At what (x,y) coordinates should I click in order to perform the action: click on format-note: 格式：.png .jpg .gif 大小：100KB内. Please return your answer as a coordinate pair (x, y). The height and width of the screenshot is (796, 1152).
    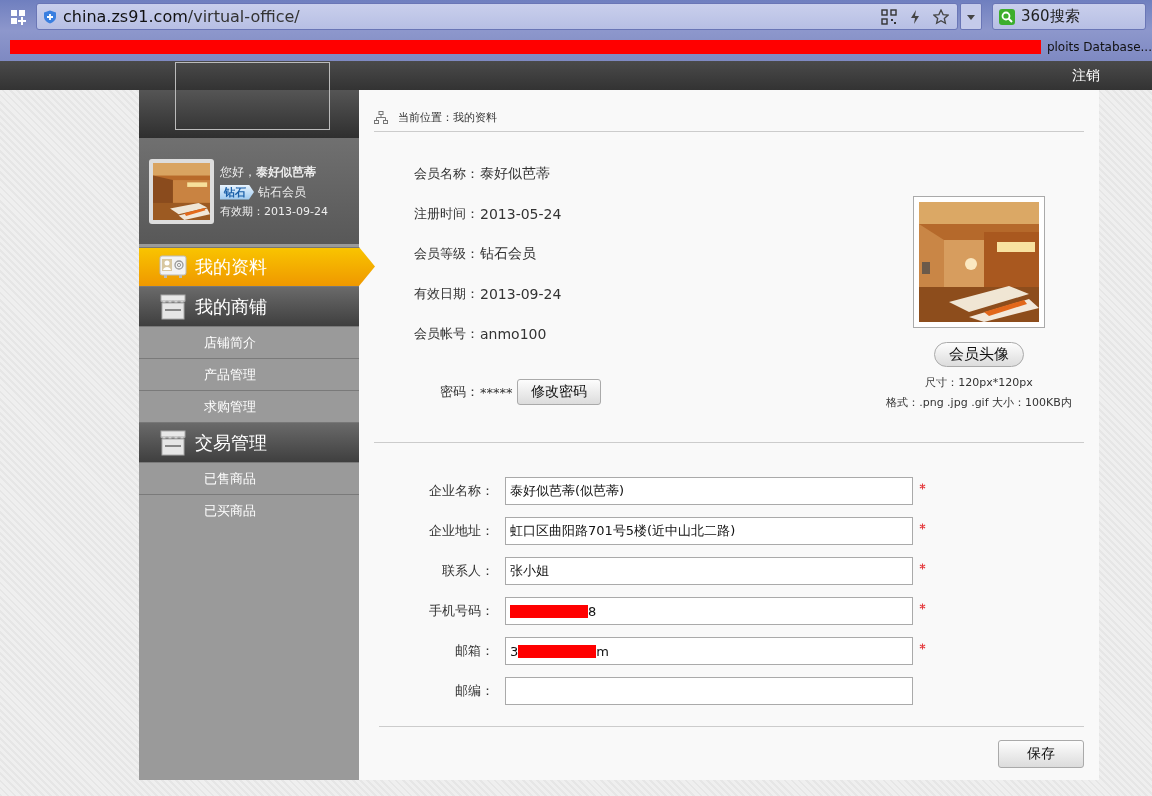
    Looking at the image, I should click on (979, 403).